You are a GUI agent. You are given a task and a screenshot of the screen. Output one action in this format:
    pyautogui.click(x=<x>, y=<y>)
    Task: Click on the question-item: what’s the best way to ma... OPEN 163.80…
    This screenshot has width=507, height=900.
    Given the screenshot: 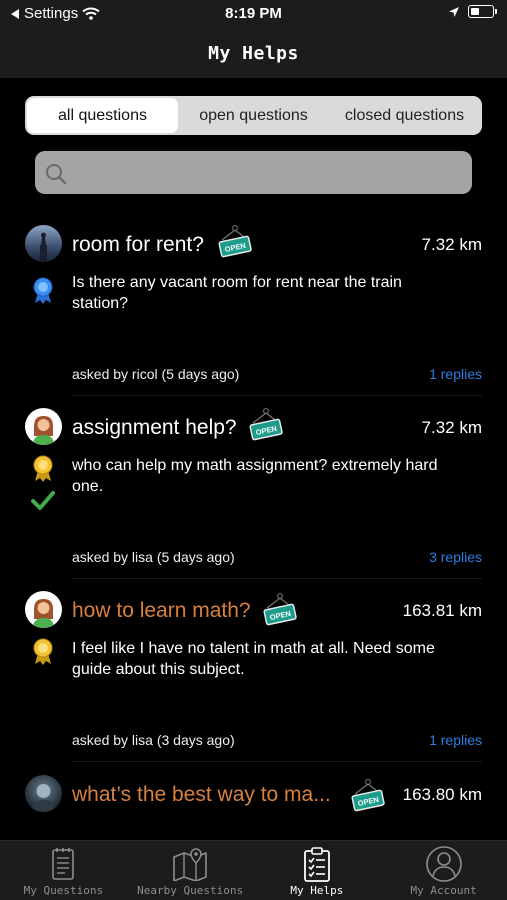 What is the action you would take?
    pyautogui.click(x=253, y=805)
    